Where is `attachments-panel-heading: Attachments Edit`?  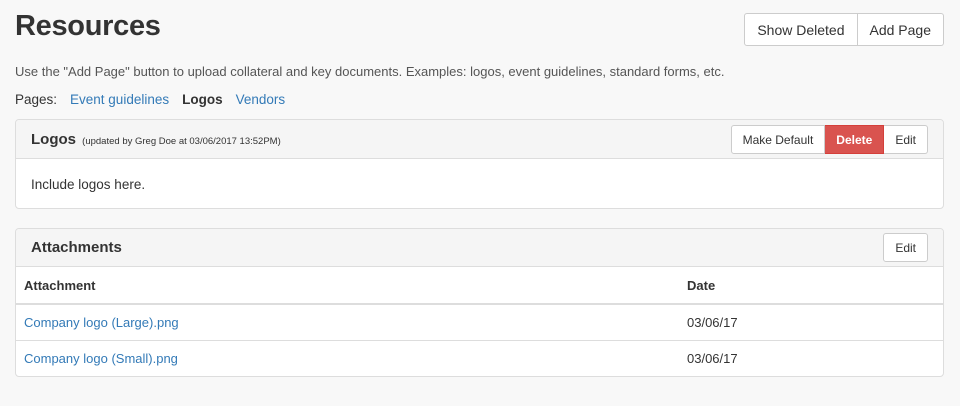
attachments-panel-heading: Attachments Edit is located at coordinates (479, 248).